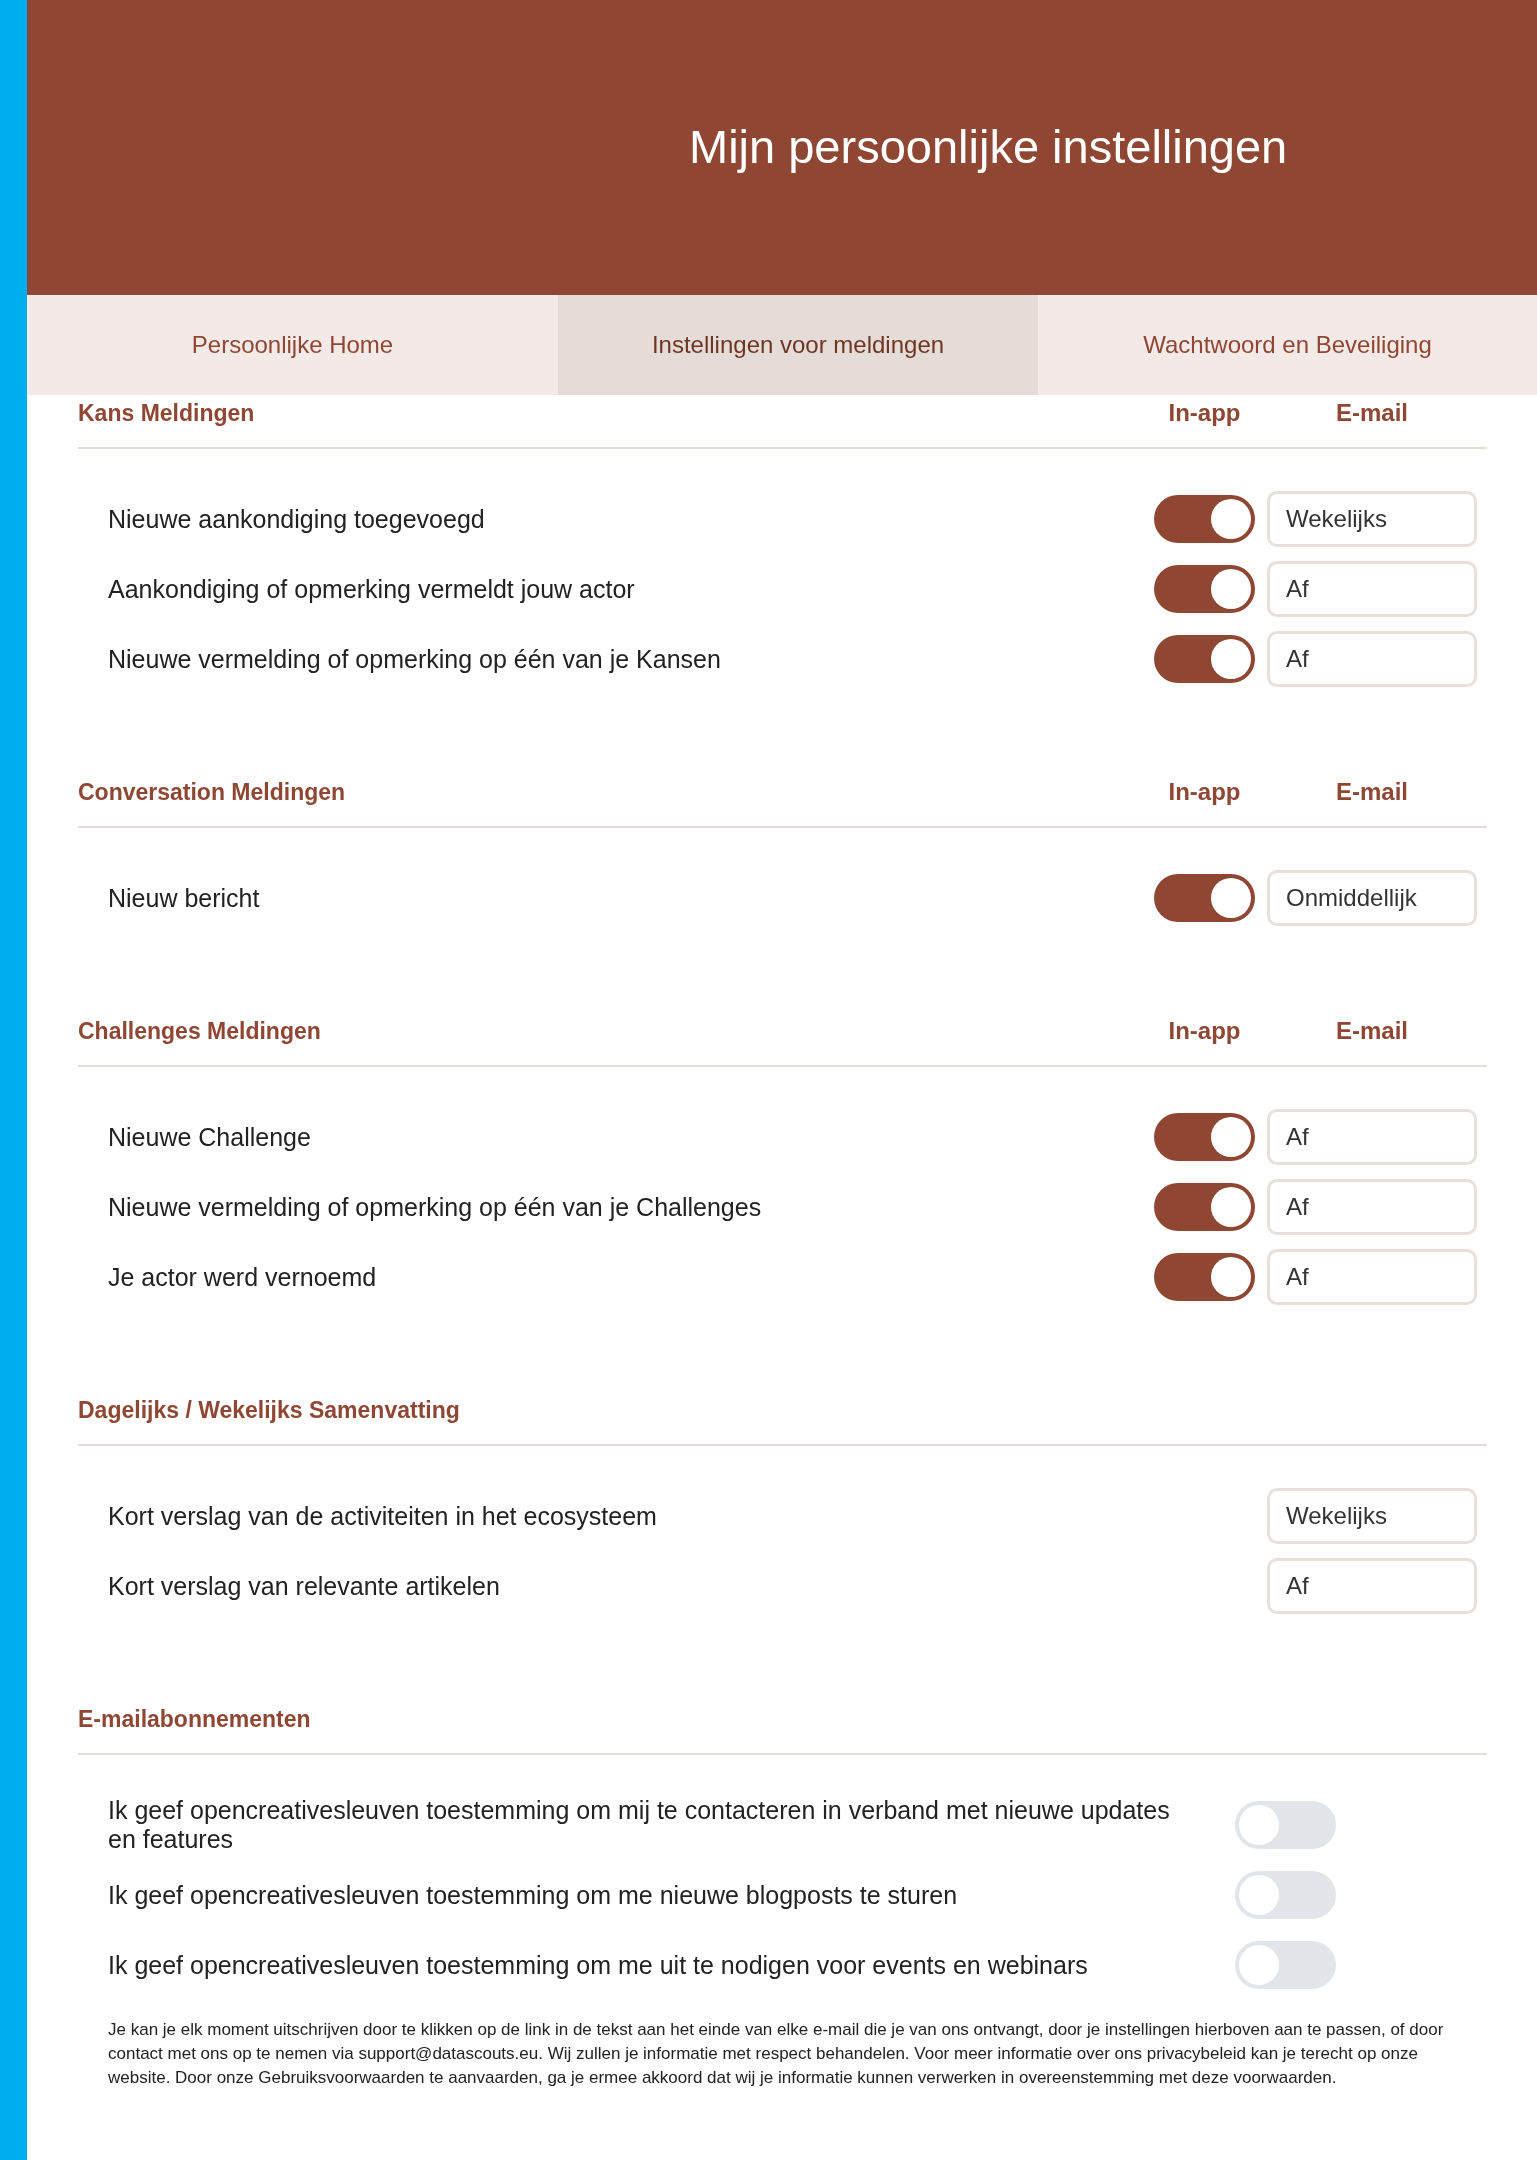 The width and height of the screenshot is (1537, 2160). I want to click on setting-label: Aankondiging of opmerking vermeldt jouw actor, so click(372, 589).